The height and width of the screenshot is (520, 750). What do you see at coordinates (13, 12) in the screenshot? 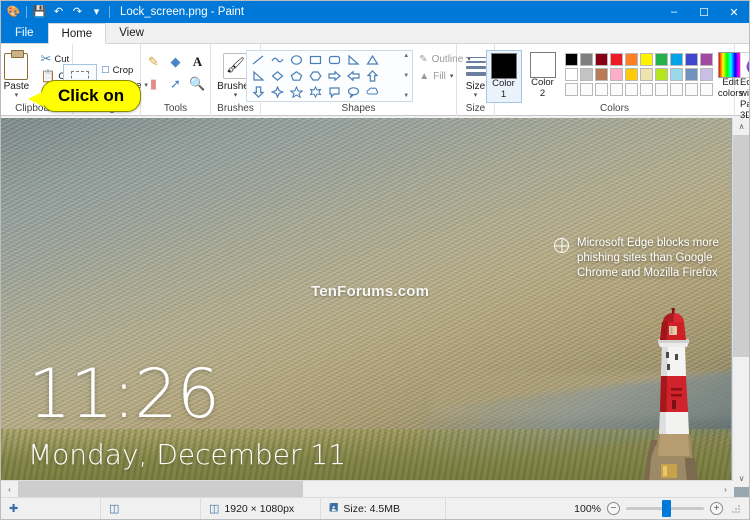
I see `paint-app-icon: 🎨` at bounding box center [13, 12].